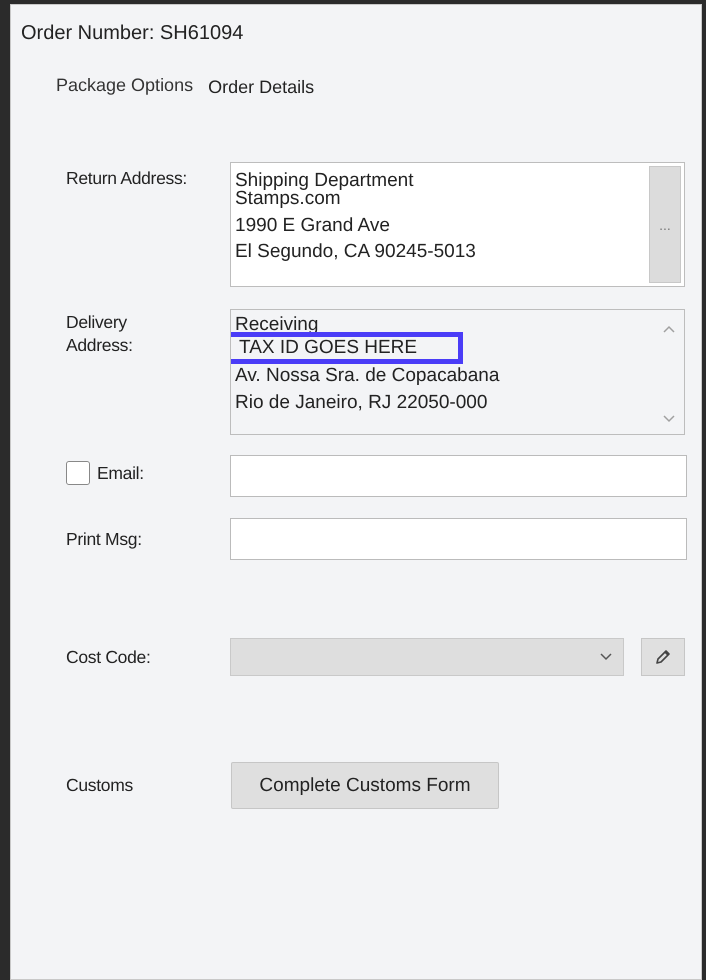 The height and width of the screenshot is (980, 706). I want to click on delivery-address-field: Receiving TAX ID GOES HERE Av. Nossa Sra. de Copacabana Rio de Janeiro, RJ 22050-000, so click(457, 372).